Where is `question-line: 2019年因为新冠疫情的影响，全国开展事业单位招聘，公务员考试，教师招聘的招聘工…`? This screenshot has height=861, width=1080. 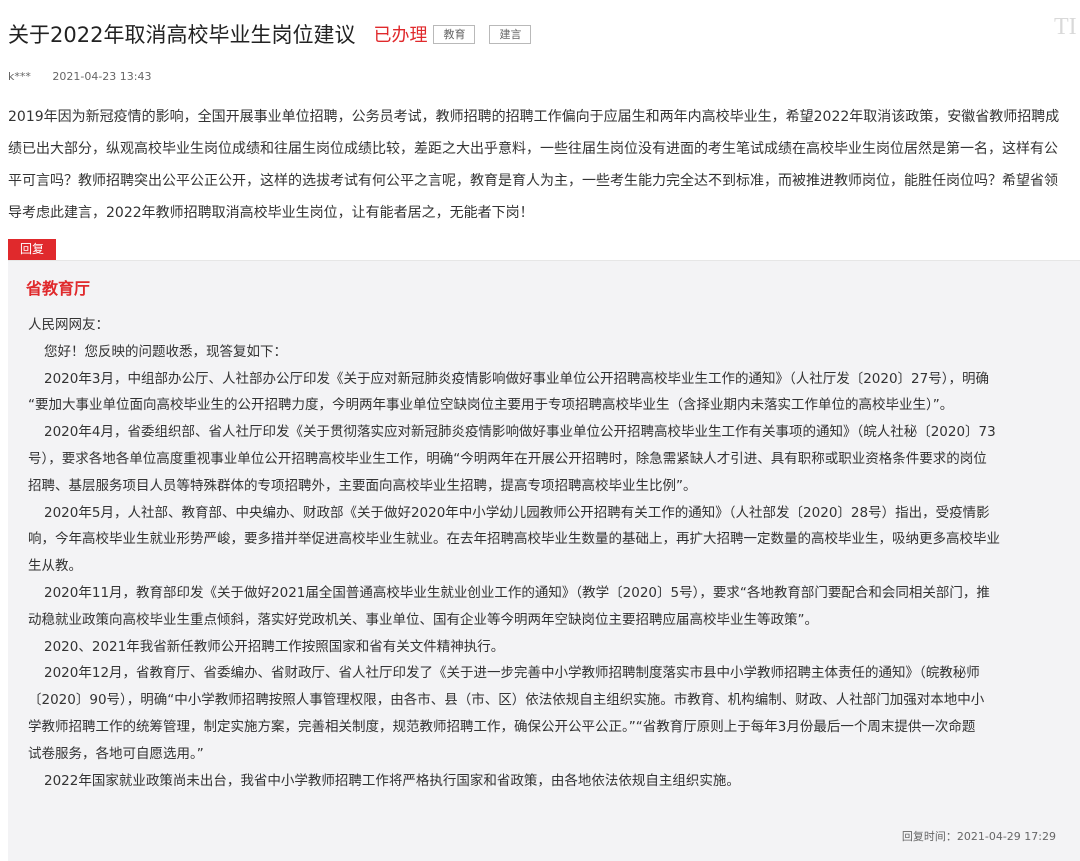
question-line: 2019年因为新冠疫情的影响，全国开展事业单位招聘，公务员考试，教师招聘的招聘工… is located at coordinates (534, 117).